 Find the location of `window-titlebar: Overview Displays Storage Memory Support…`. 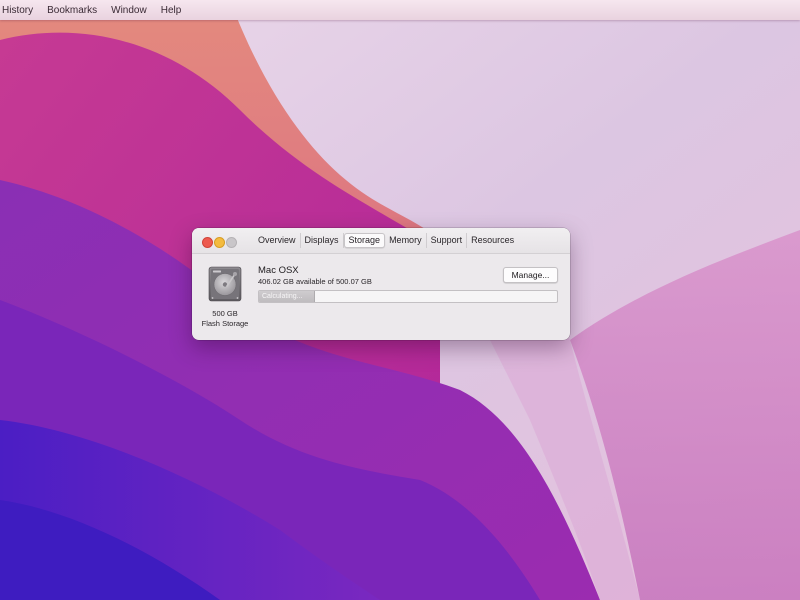

window-titlebar: Overview Displays Storage Memory Support… is located at coordinates (381, 241).